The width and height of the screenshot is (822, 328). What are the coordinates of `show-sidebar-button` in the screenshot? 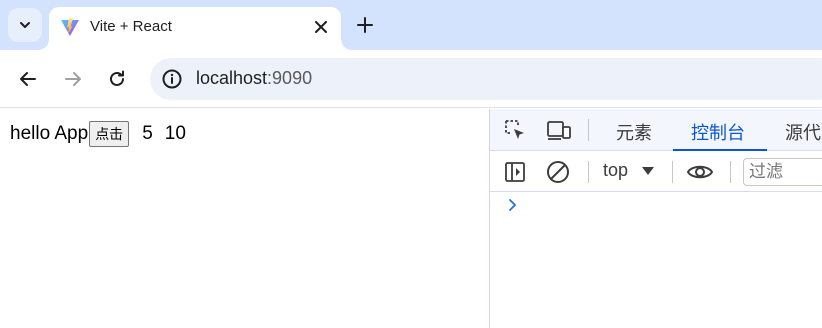 It's located at (515, 172).